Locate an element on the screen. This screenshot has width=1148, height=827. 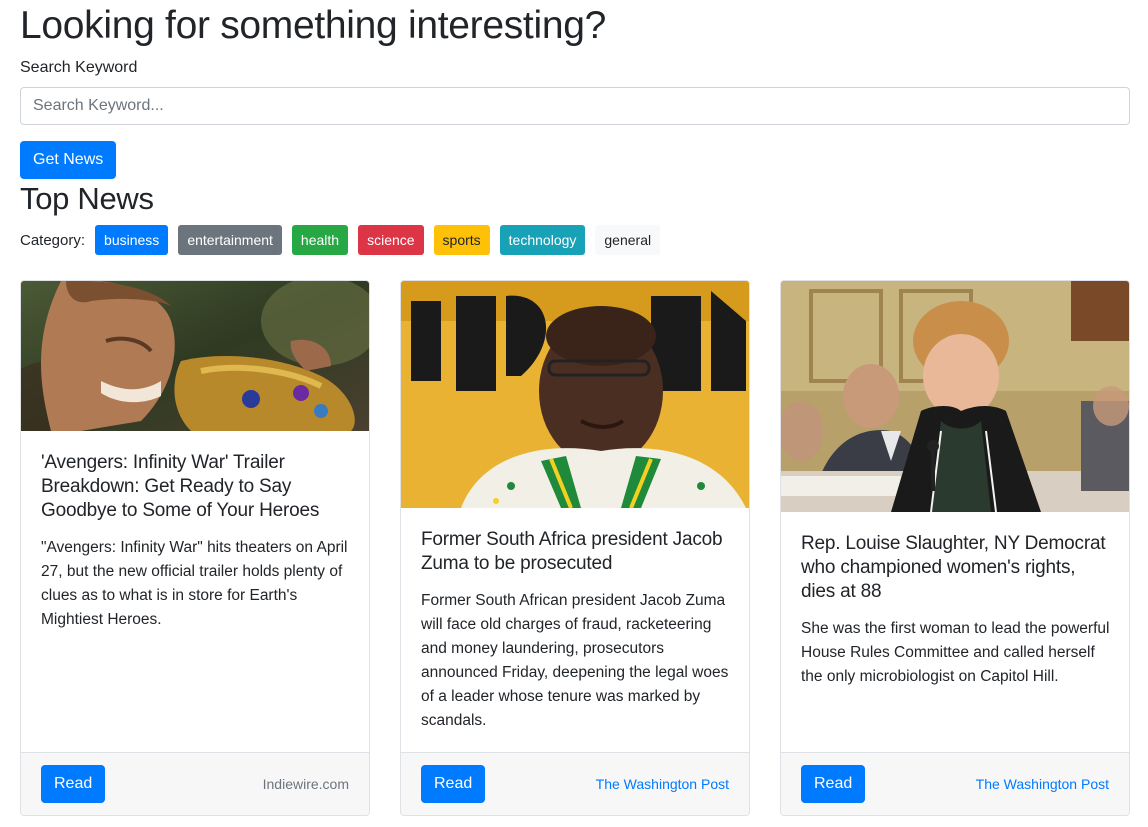
category-sports: sports is located at coordinates (461, 240).